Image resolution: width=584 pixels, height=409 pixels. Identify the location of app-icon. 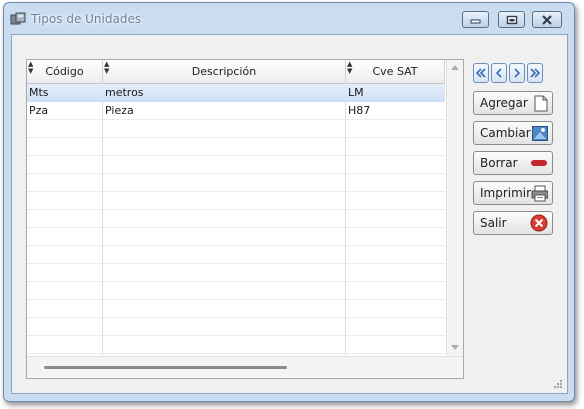
(18, 18).